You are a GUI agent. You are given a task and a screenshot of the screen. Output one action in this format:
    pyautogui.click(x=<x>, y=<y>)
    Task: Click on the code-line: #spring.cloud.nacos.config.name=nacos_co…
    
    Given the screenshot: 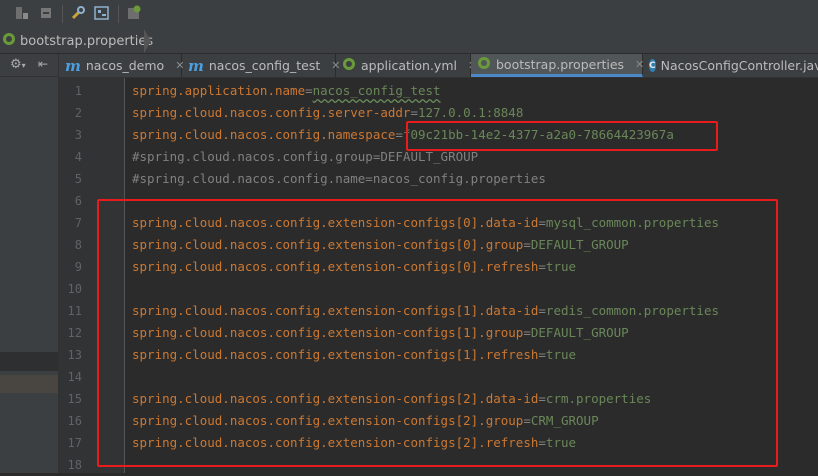 What is the action you would take?
    pyautogui.click(x=339, y=179)
    